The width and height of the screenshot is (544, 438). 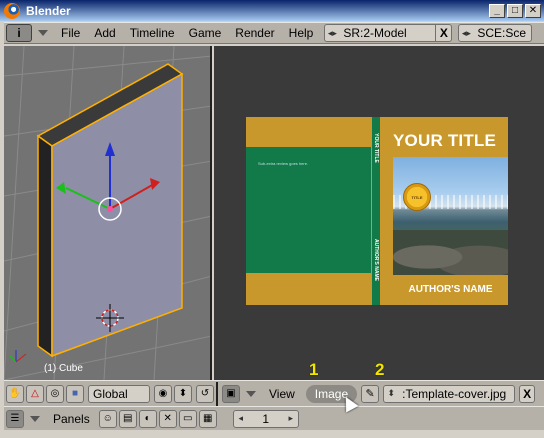 I want to click on screen-name: SR:2-Model, so click(x=387, y=33).